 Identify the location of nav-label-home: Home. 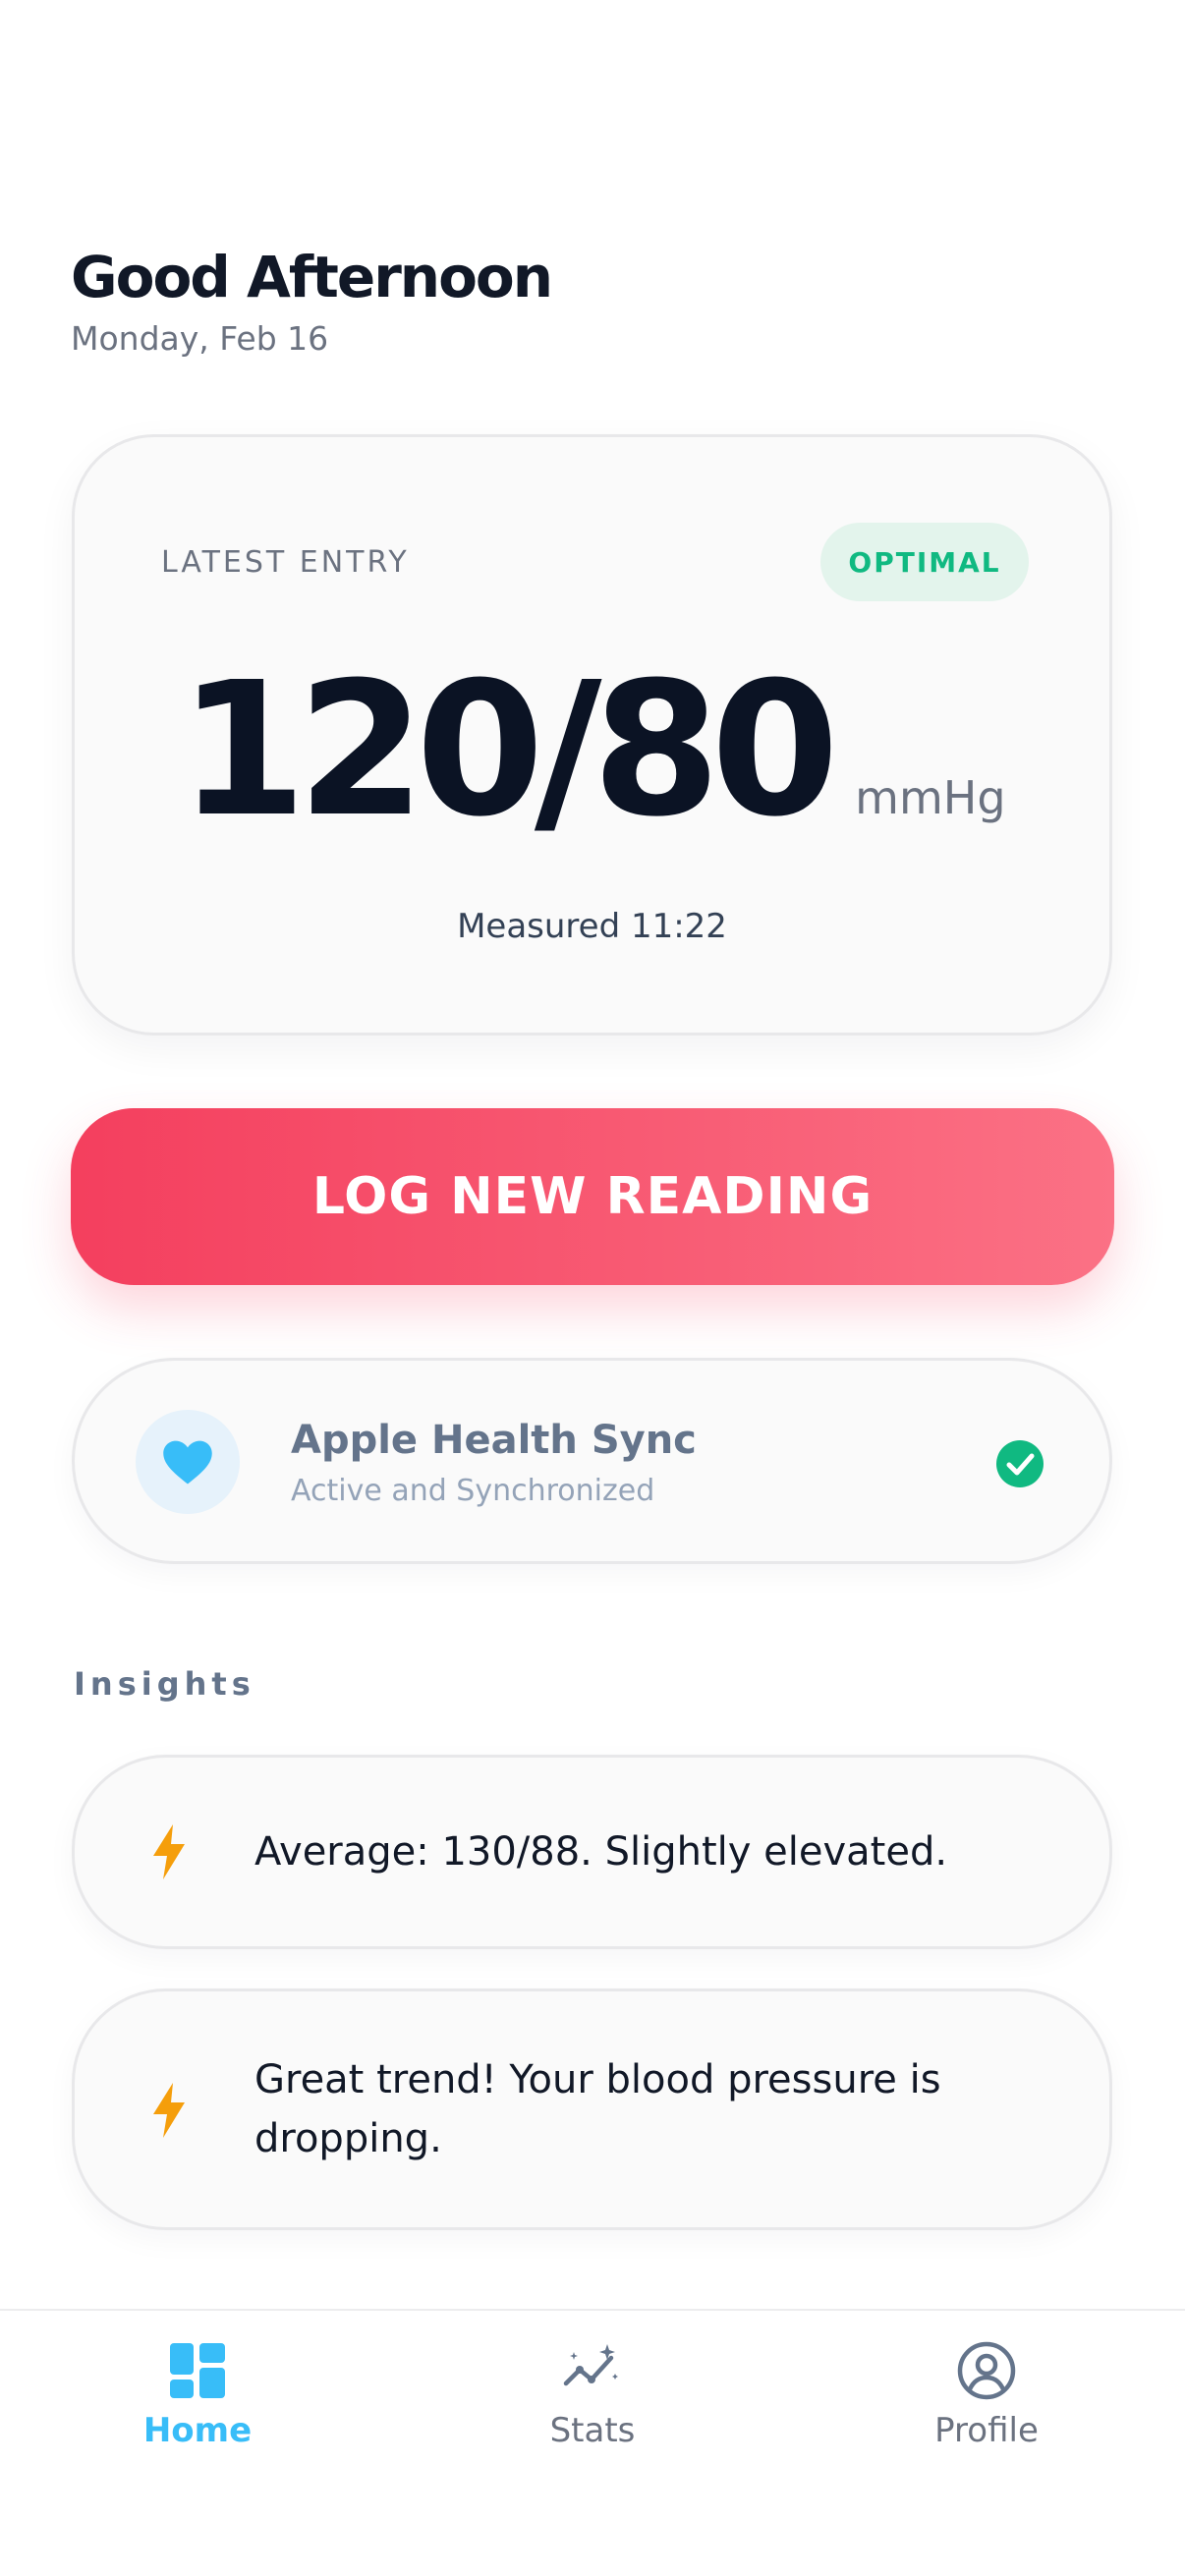
(198, 2430).